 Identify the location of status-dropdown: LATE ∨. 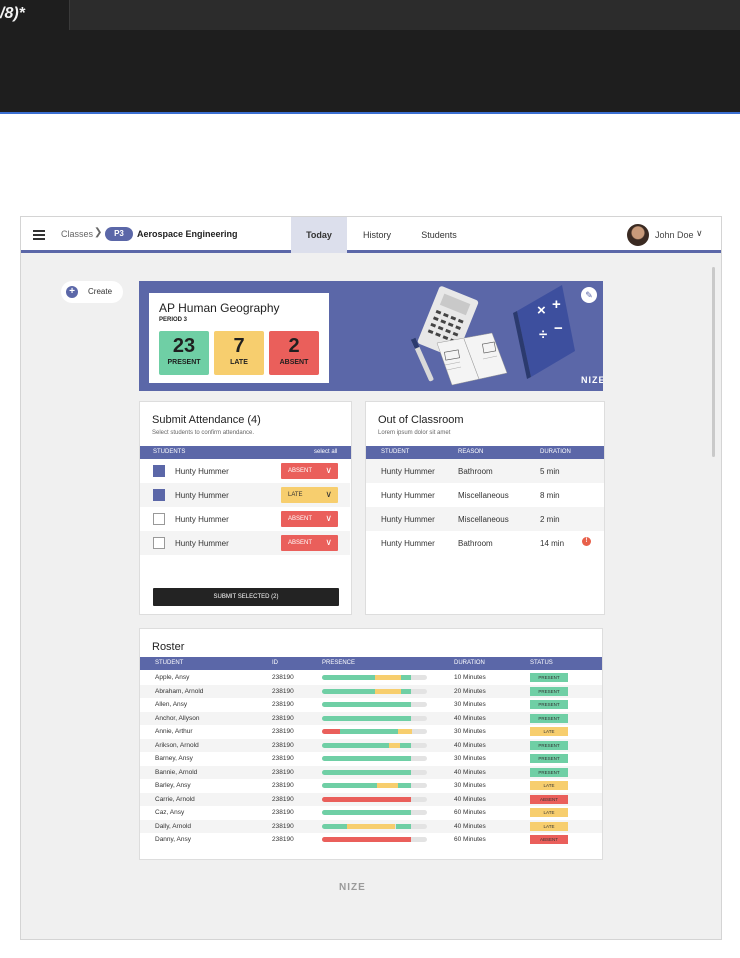
(309, 495).